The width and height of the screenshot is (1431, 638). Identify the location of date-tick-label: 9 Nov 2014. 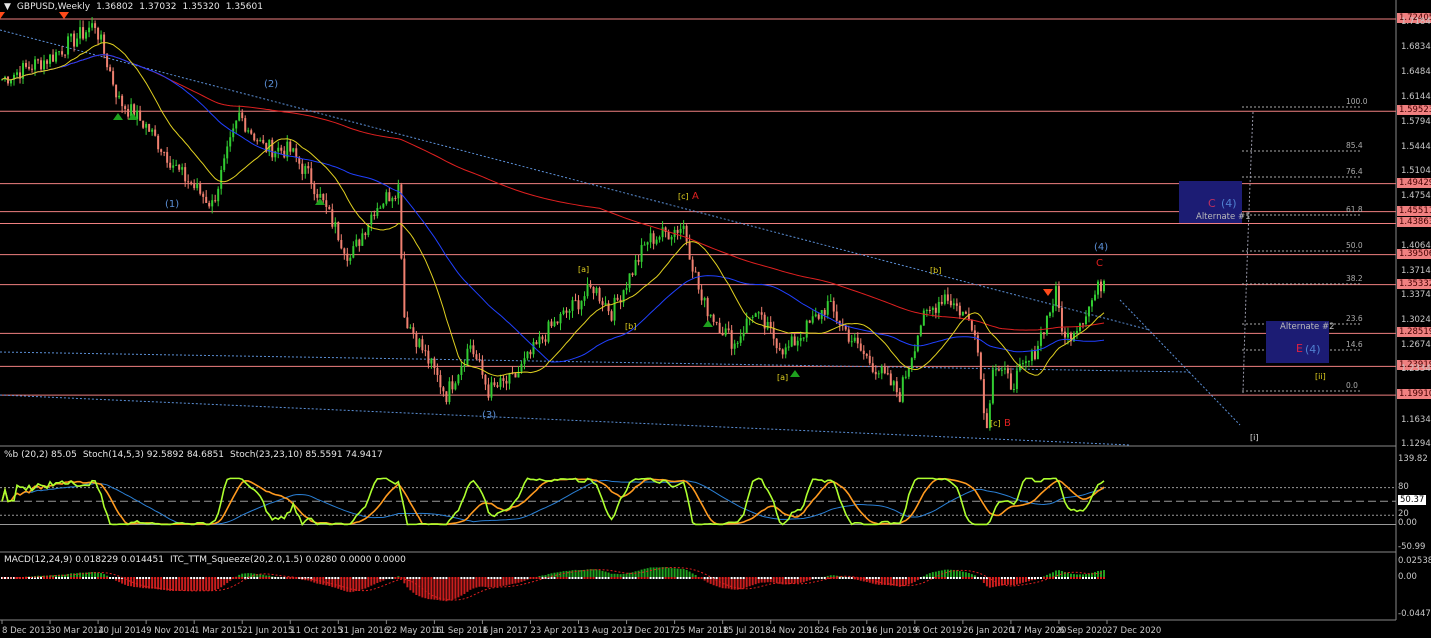
(171, 631).